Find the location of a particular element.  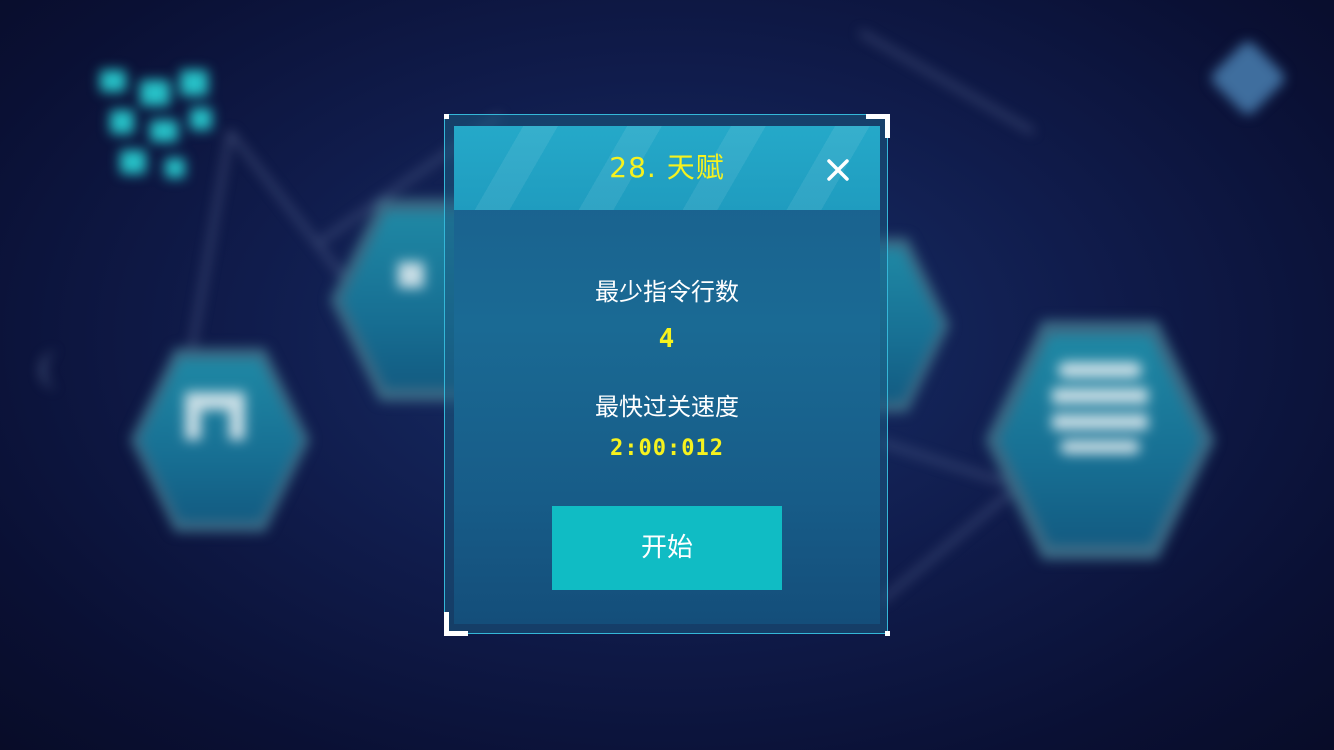

close-icon is located at coordinates (838, 170).